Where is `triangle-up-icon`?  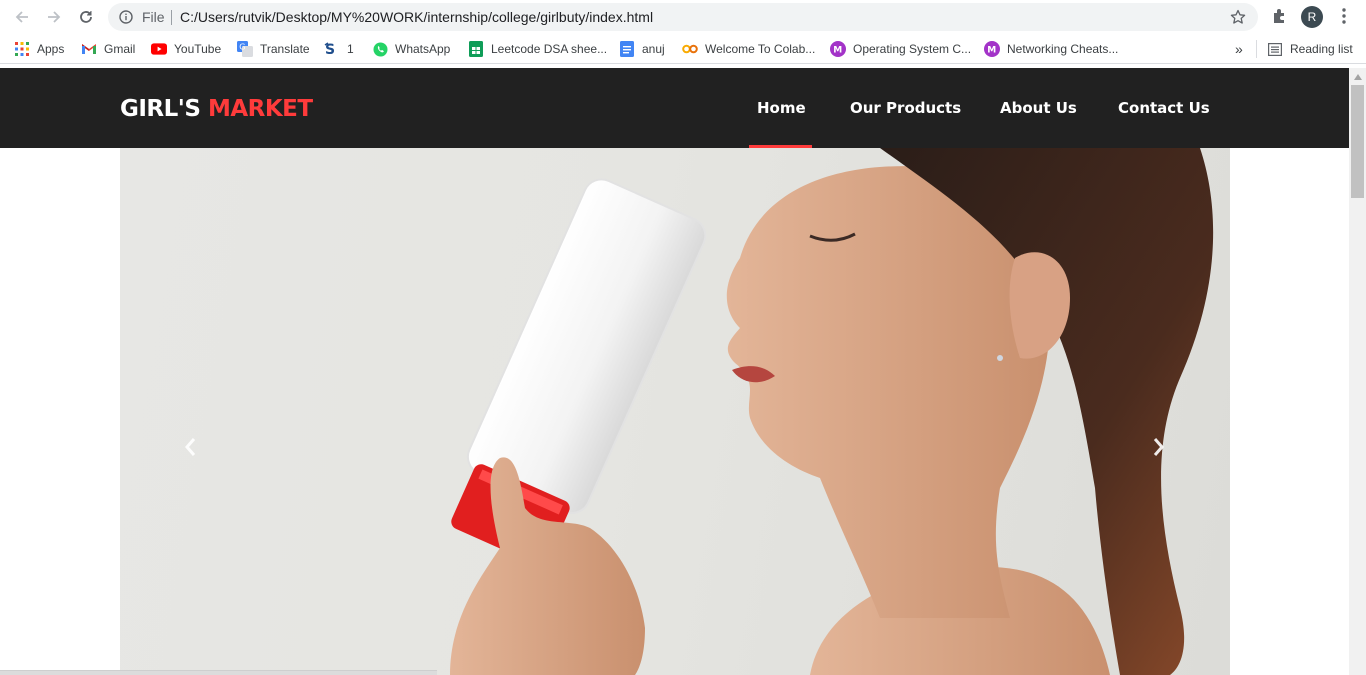
triangle-up-icon is located at coordinates (1357, 76).